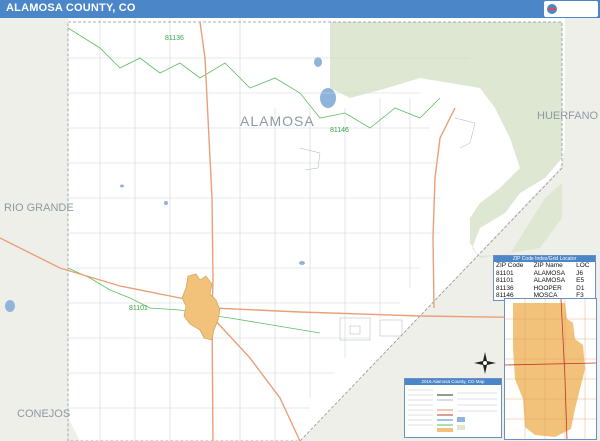 This screenshot has height=441, width=600. What do you see at coordinates (505, 288) in the screenshot?
I see `zip-code-cell: 81136` at bounding box center [505, 288].